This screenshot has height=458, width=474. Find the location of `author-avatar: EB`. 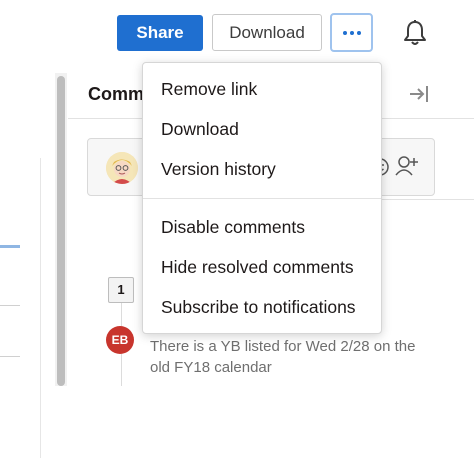

author-avatar: EB is located at coordinates (120, 340).